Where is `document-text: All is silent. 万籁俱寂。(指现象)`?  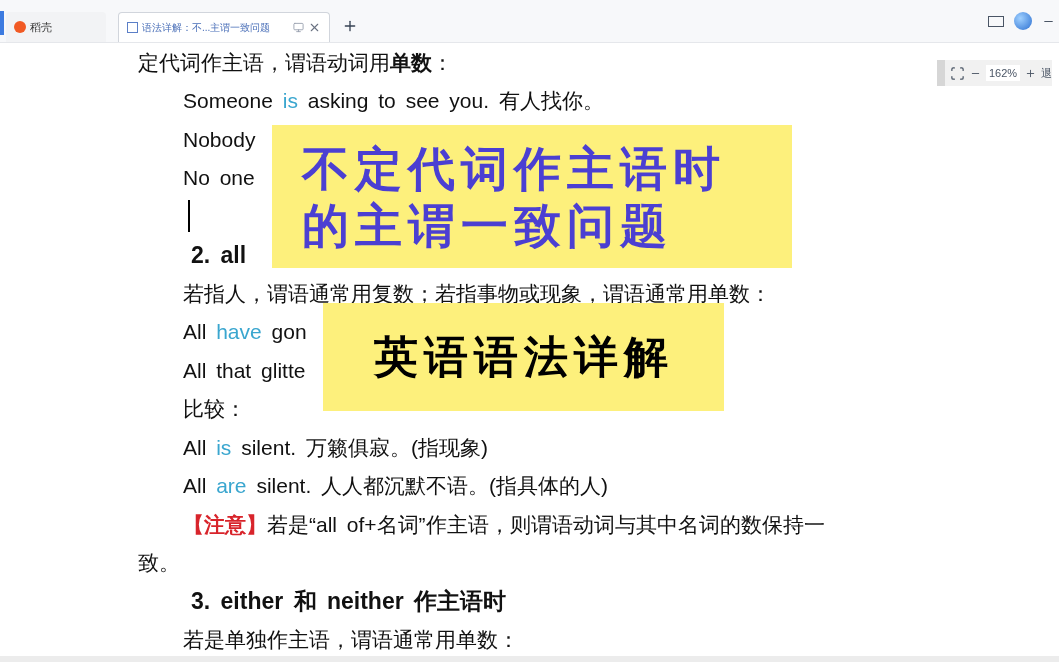 document-text: All is silent. 万籁俱寂。(指现象) is located at coordinates (335, 447).